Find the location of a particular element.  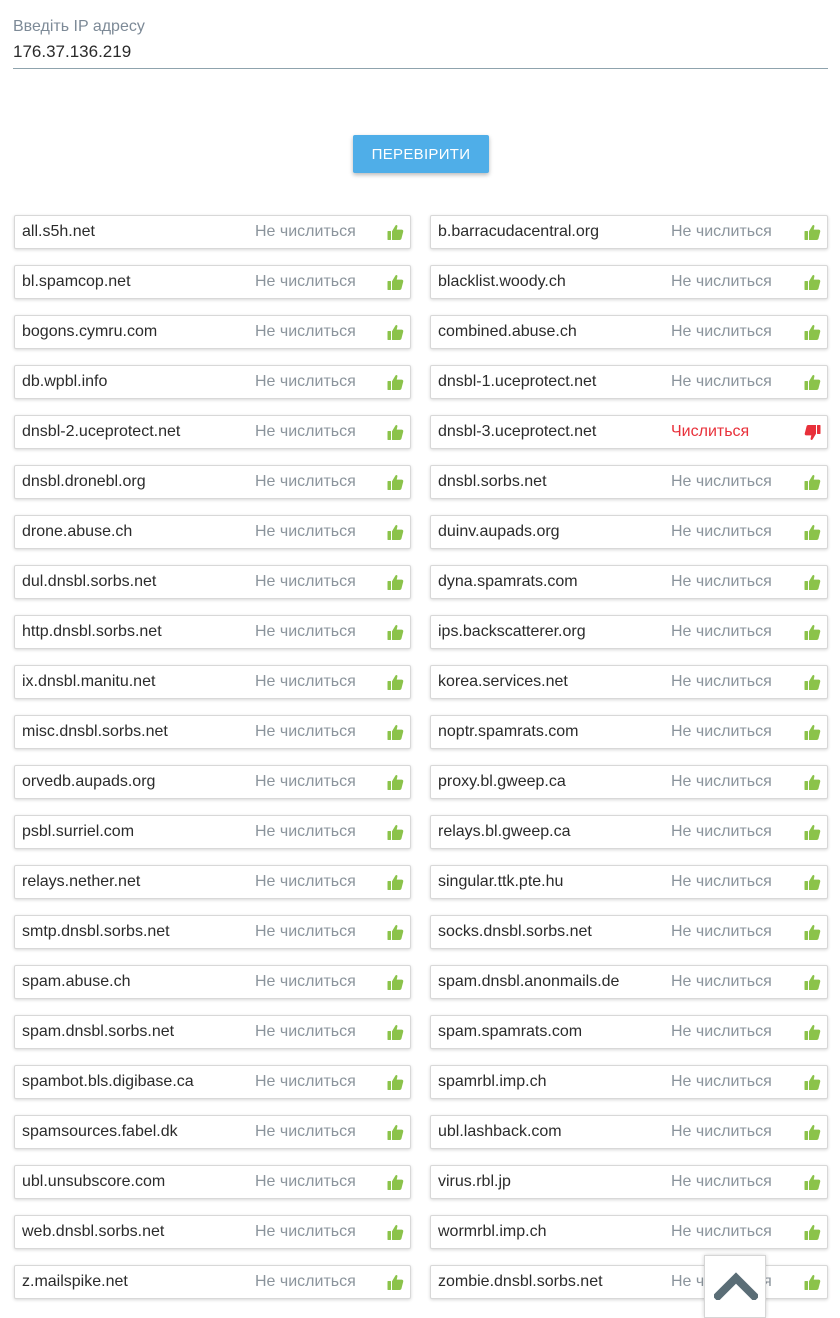

blacklist-host: noptr.spamrats.com is located at coordinates (508, 731).